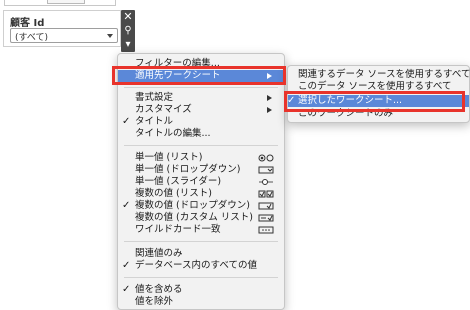 The height and width of the screenshot is (310, 470). What do you see at coordinates (178, 229) in the screenshot?
I see `menu-item-label: ワイルドカード一致` at bounding box center [178, 229].